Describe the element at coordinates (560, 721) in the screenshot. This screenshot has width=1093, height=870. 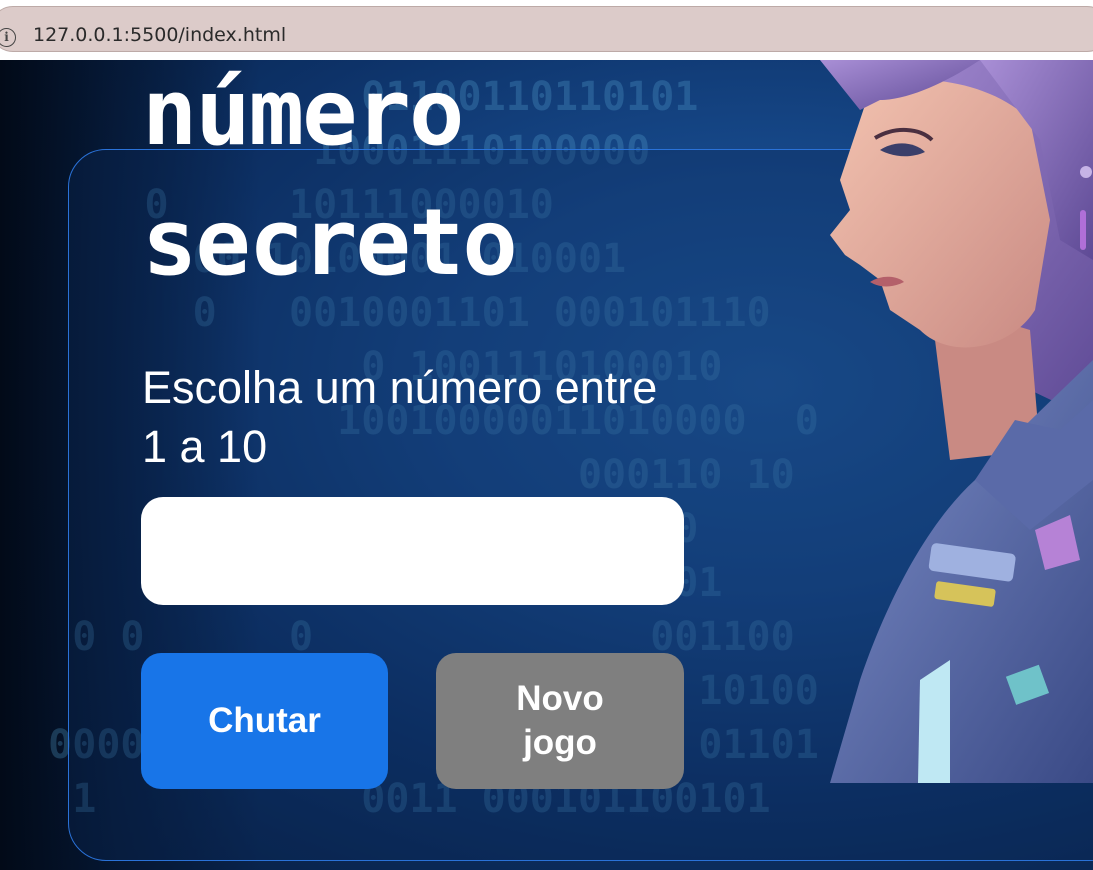
I see `new-game-button: Novo jogo` at that location.